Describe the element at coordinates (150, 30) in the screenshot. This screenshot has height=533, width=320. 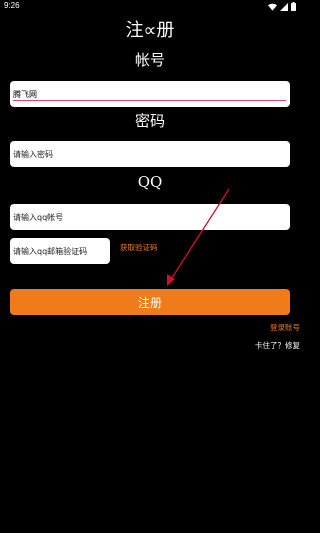
I see `page-title: 注∝册` at that location.